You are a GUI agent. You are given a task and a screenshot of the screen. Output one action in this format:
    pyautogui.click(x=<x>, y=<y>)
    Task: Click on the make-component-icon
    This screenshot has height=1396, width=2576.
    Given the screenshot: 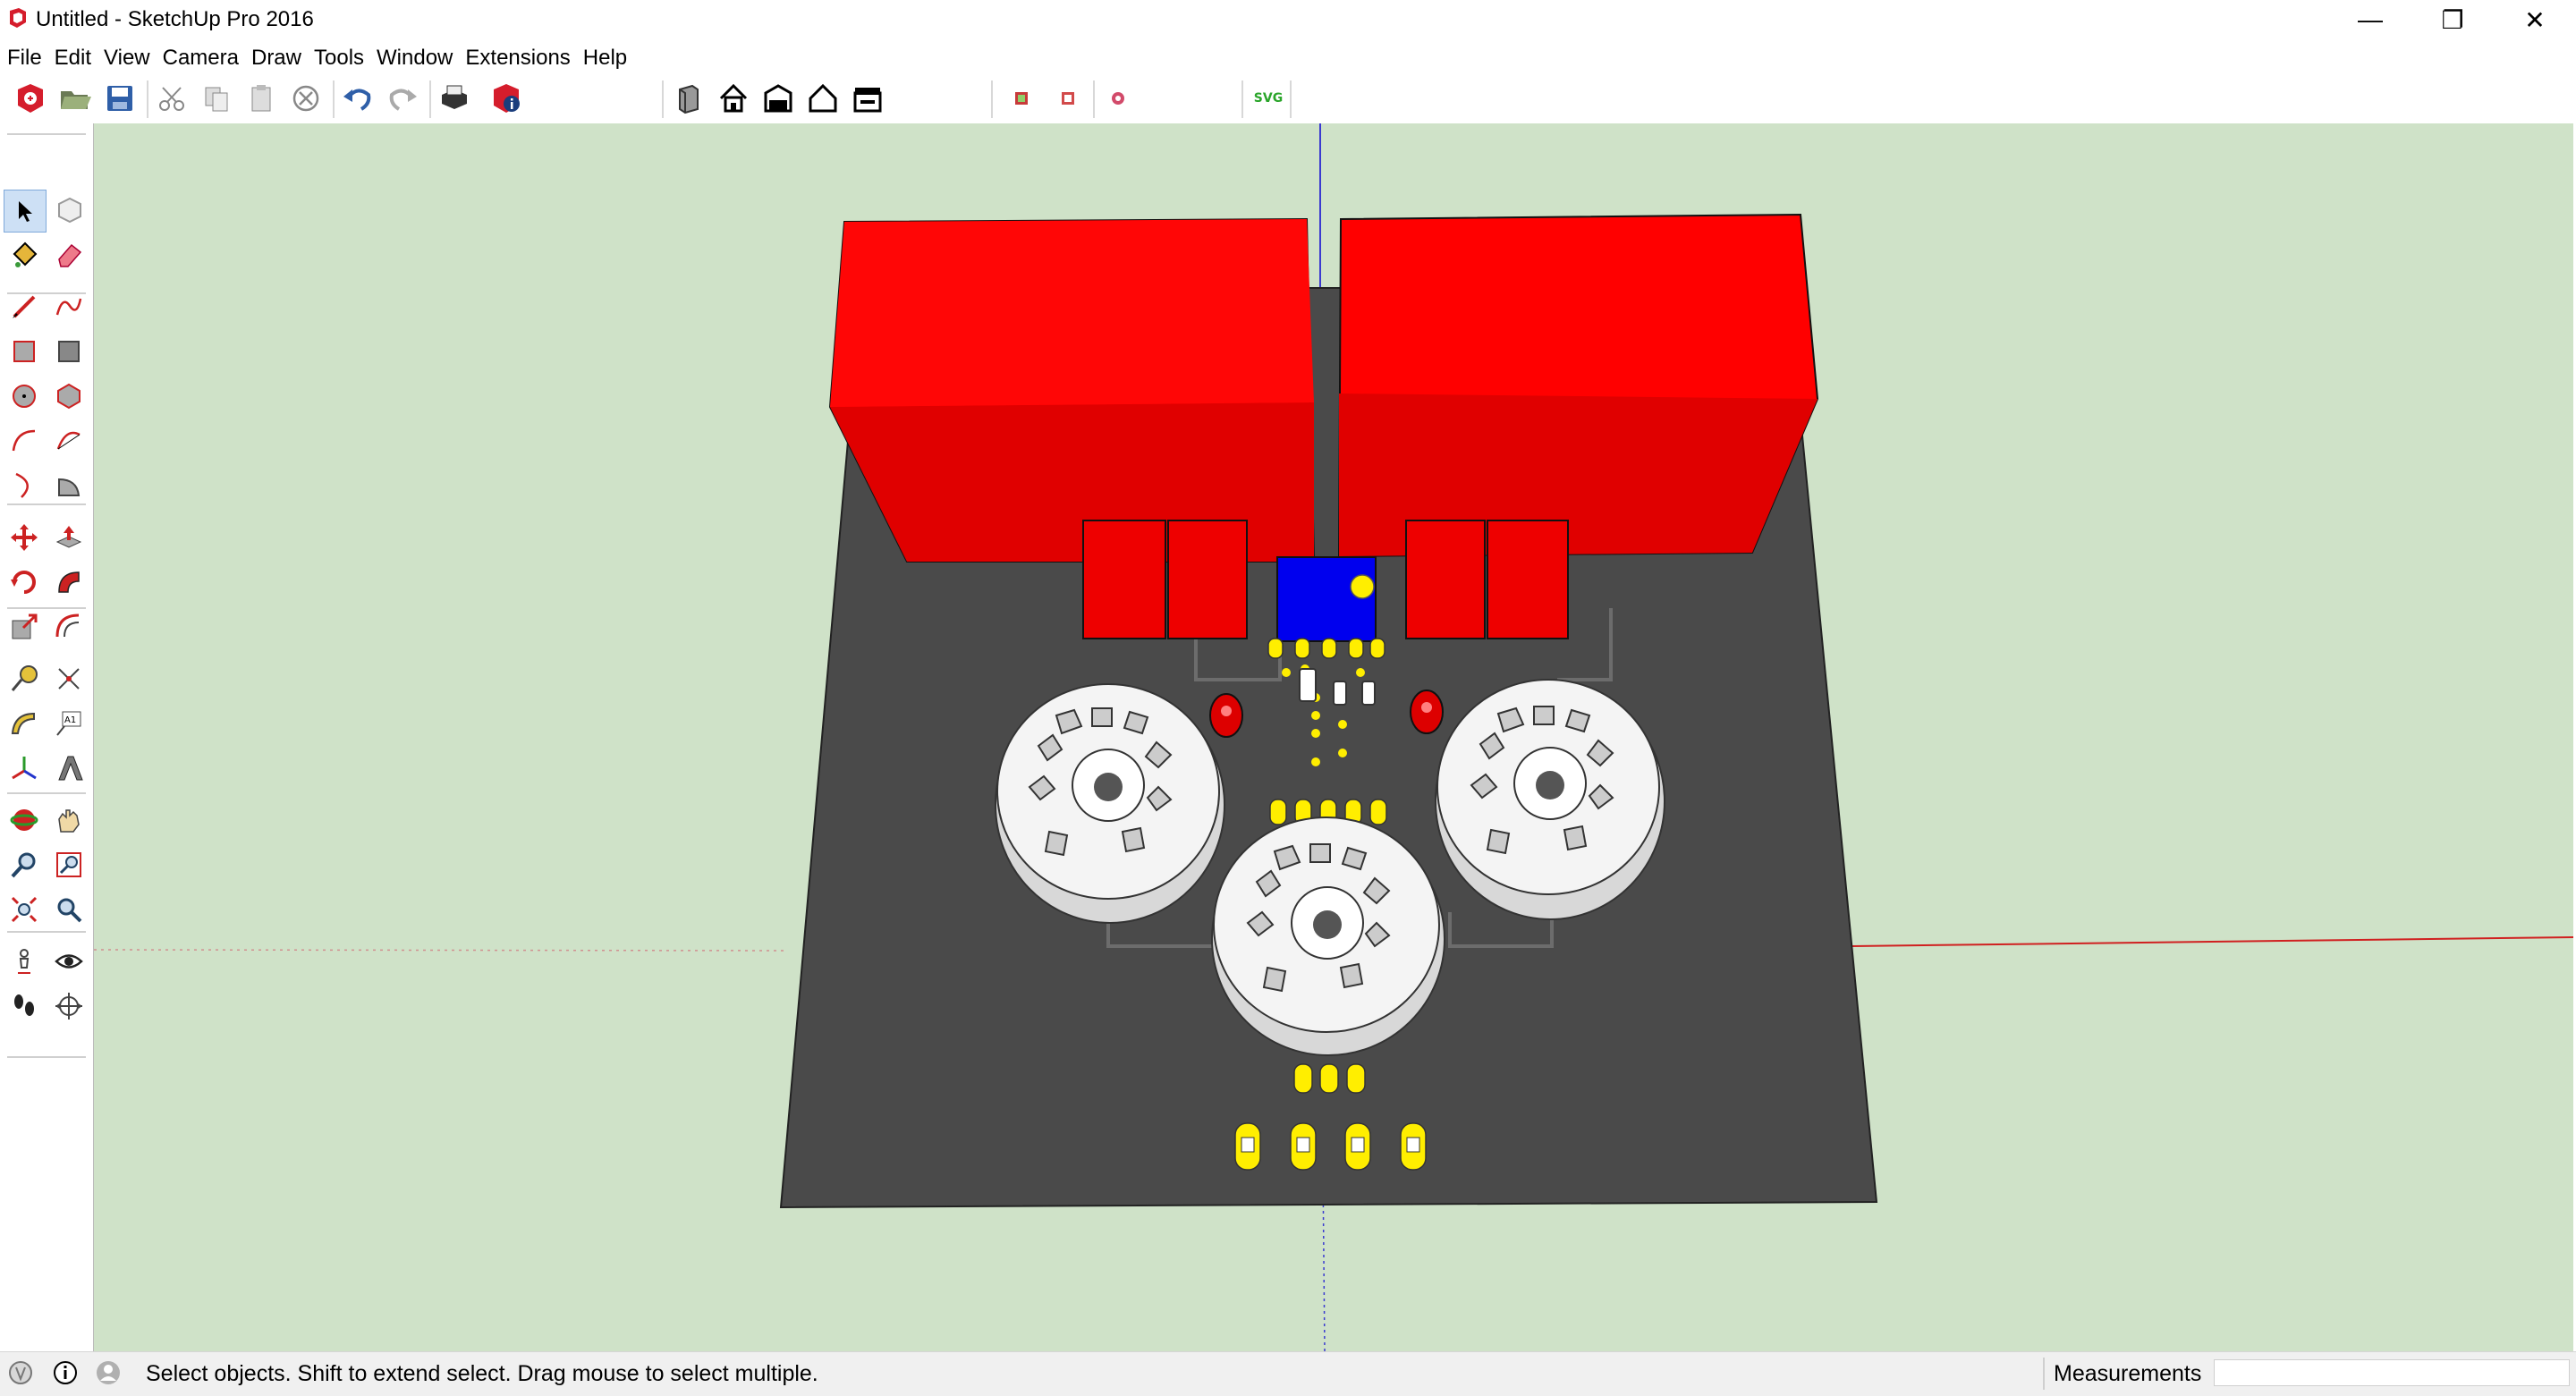 What is the action you would take?
    pyautogui.click(x=68, y=210)
    